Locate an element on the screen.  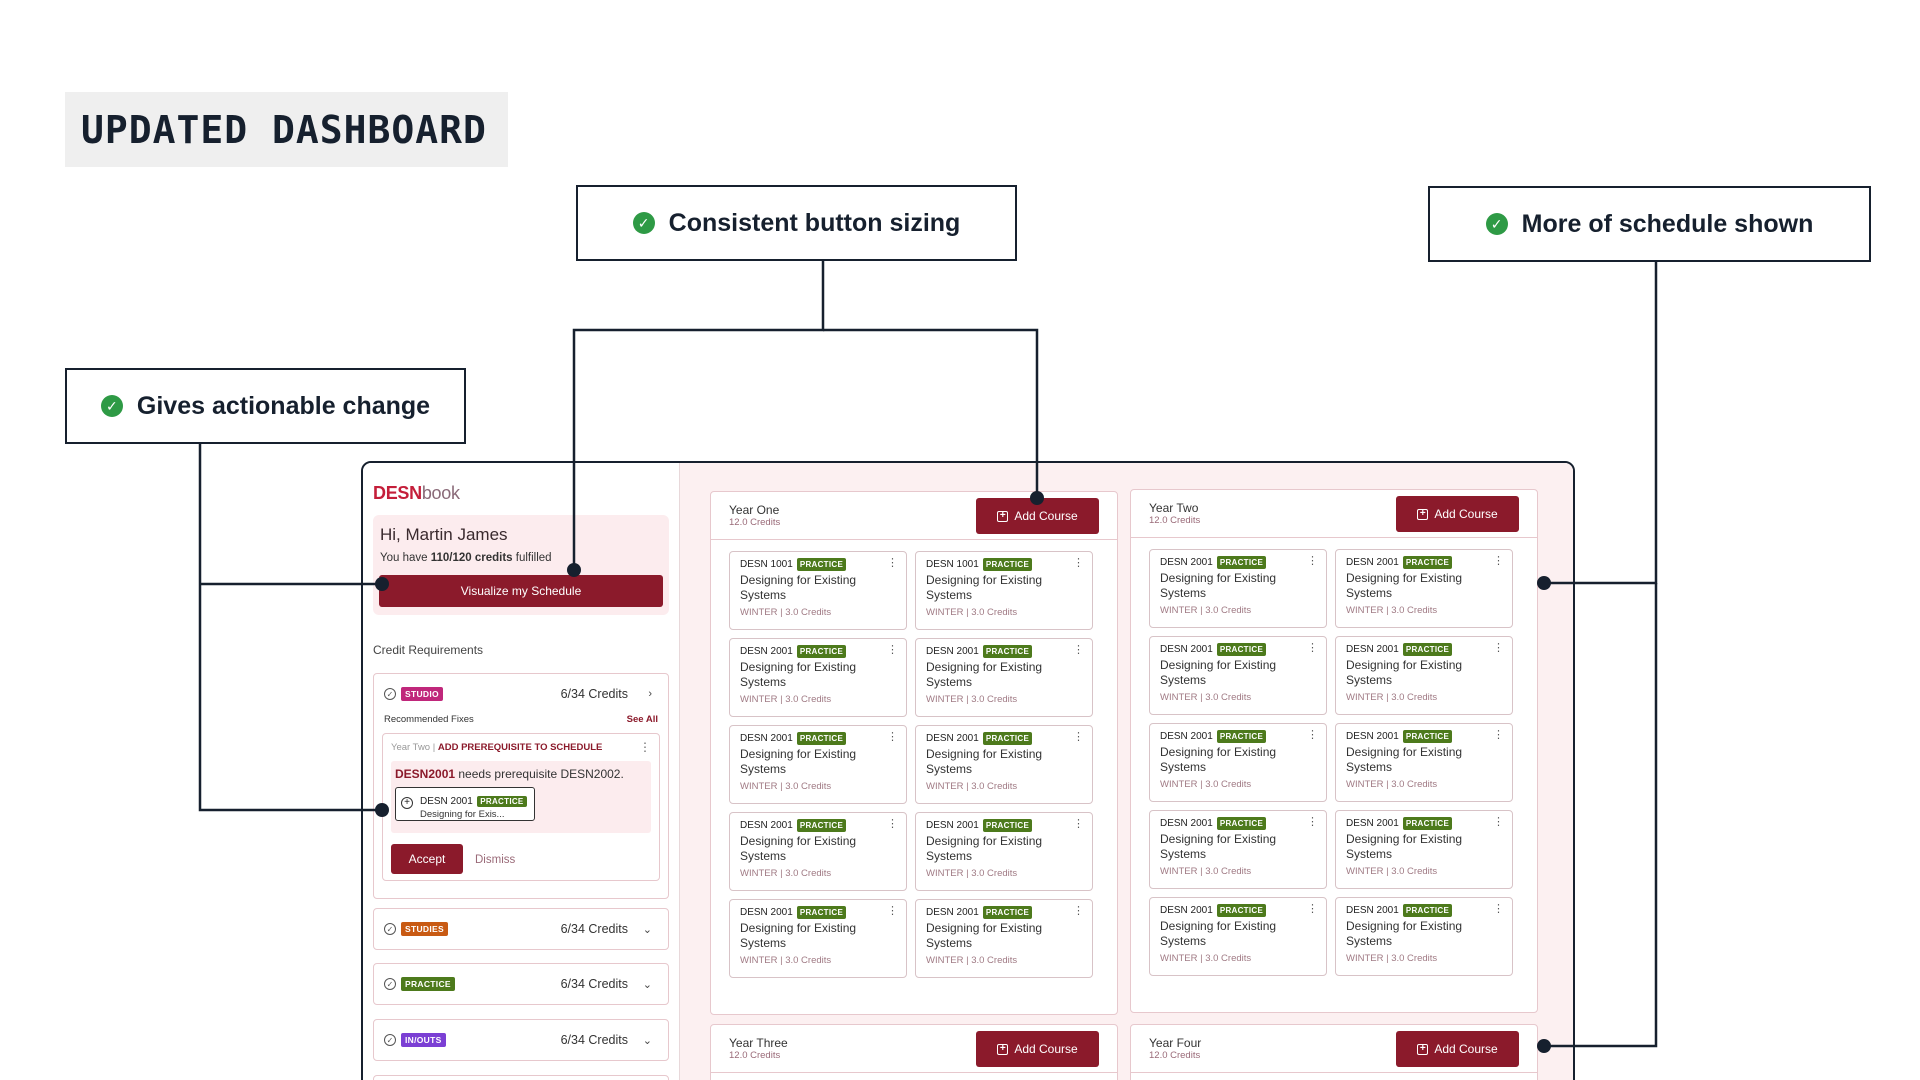
requirement-header: ✓ STUDIO 6/34 Credits › is located at coordinates (521, 694).